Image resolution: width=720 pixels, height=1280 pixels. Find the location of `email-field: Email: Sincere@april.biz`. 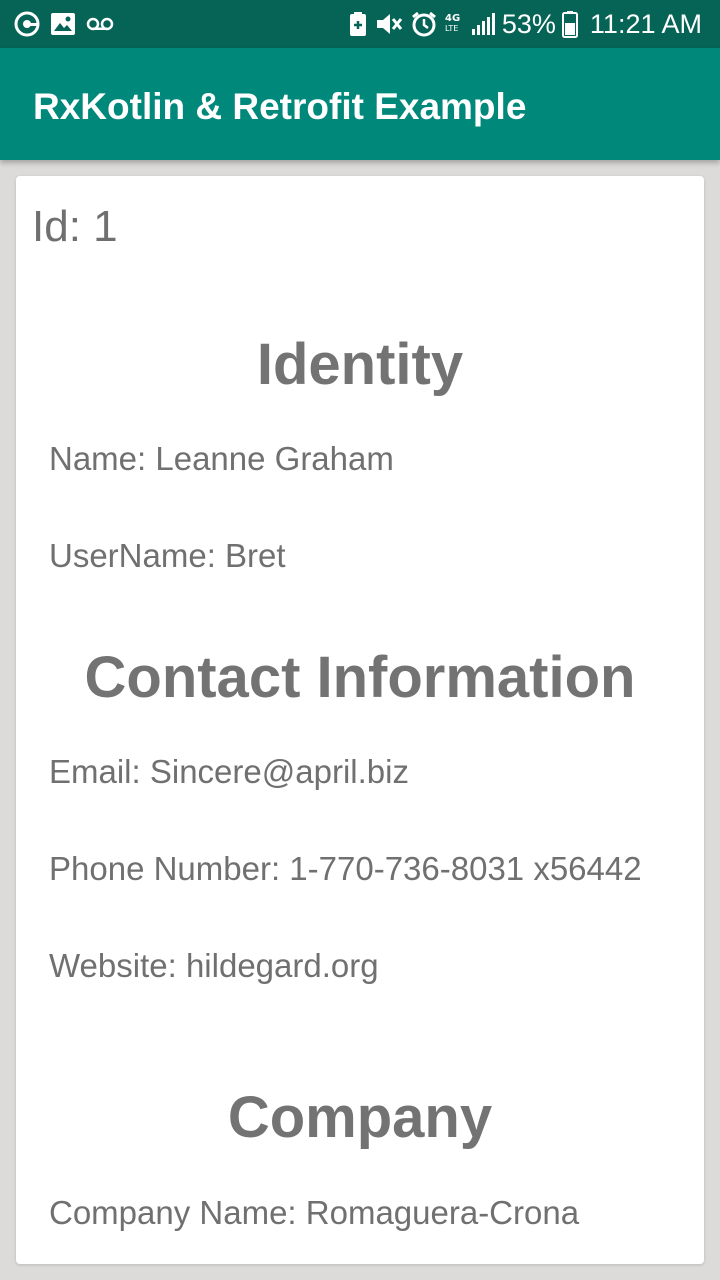

email-field: Email: Sincere@april.biz is located at coordinates (229, 771).